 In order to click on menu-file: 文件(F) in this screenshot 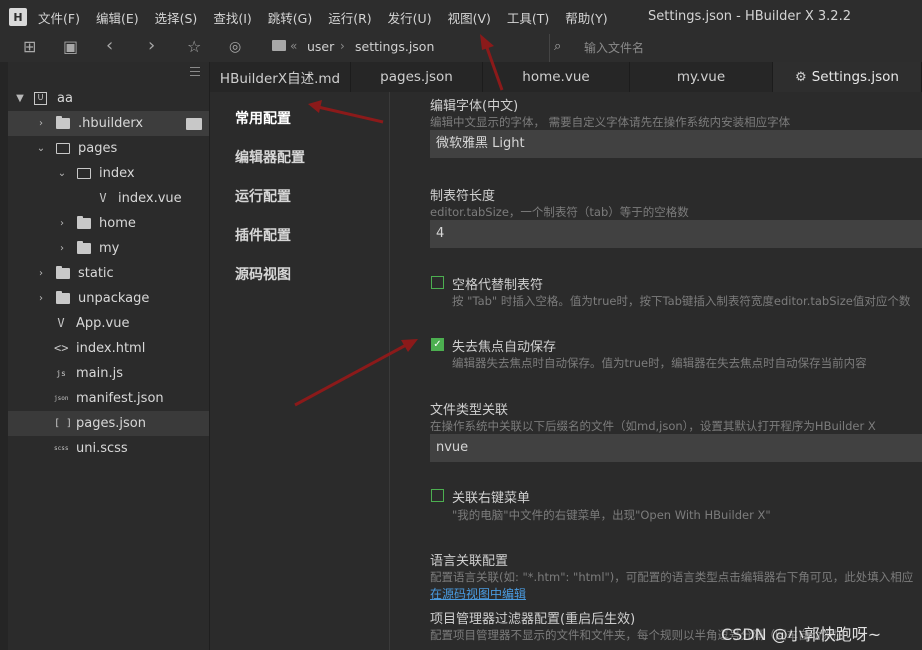, I will do `click(59, 17)`.